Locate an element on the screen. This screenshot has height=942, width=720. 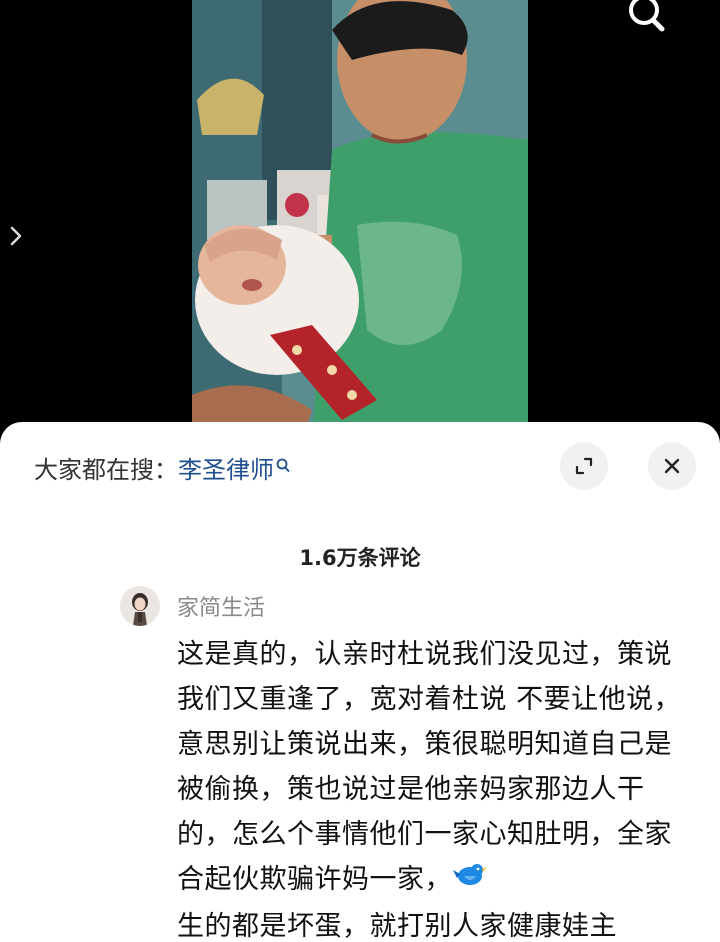
chevron-right-icon is located at coordinates (16, 236).